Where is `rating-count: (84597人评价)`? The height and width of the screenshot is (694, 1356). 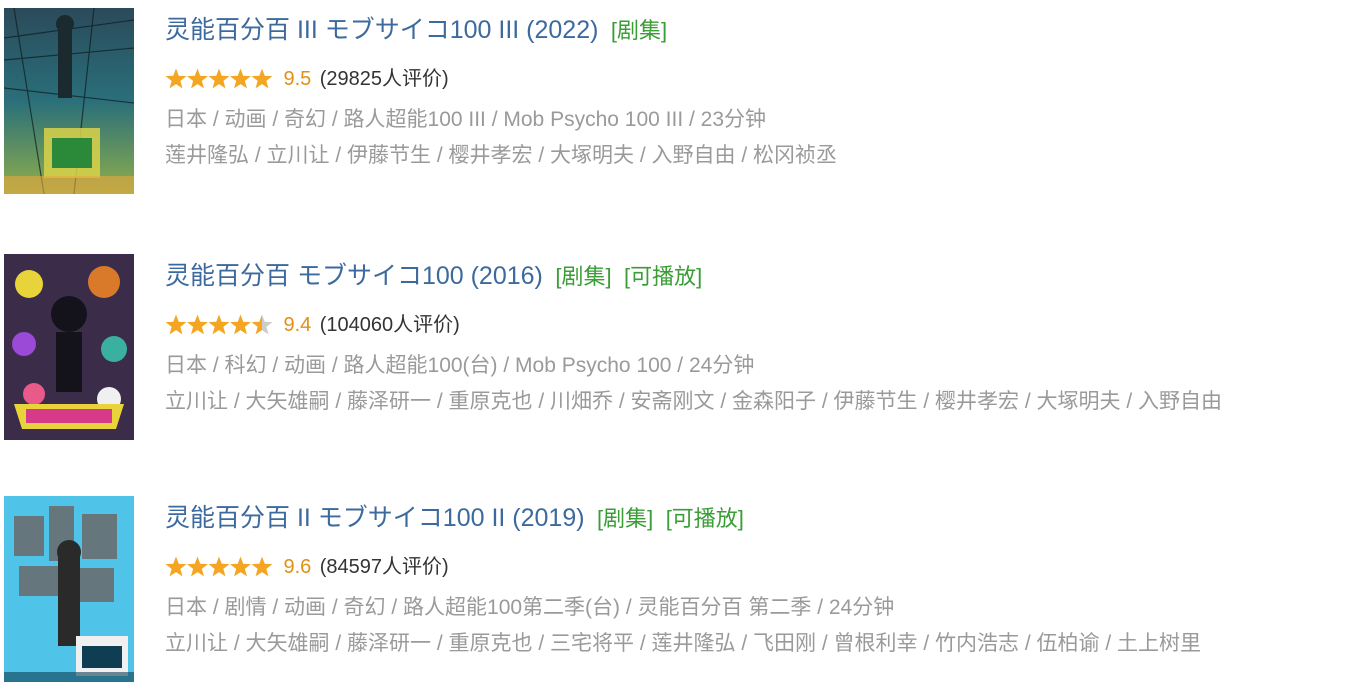
rating-count: (84597人评价) is located at coordinates (384, 567).